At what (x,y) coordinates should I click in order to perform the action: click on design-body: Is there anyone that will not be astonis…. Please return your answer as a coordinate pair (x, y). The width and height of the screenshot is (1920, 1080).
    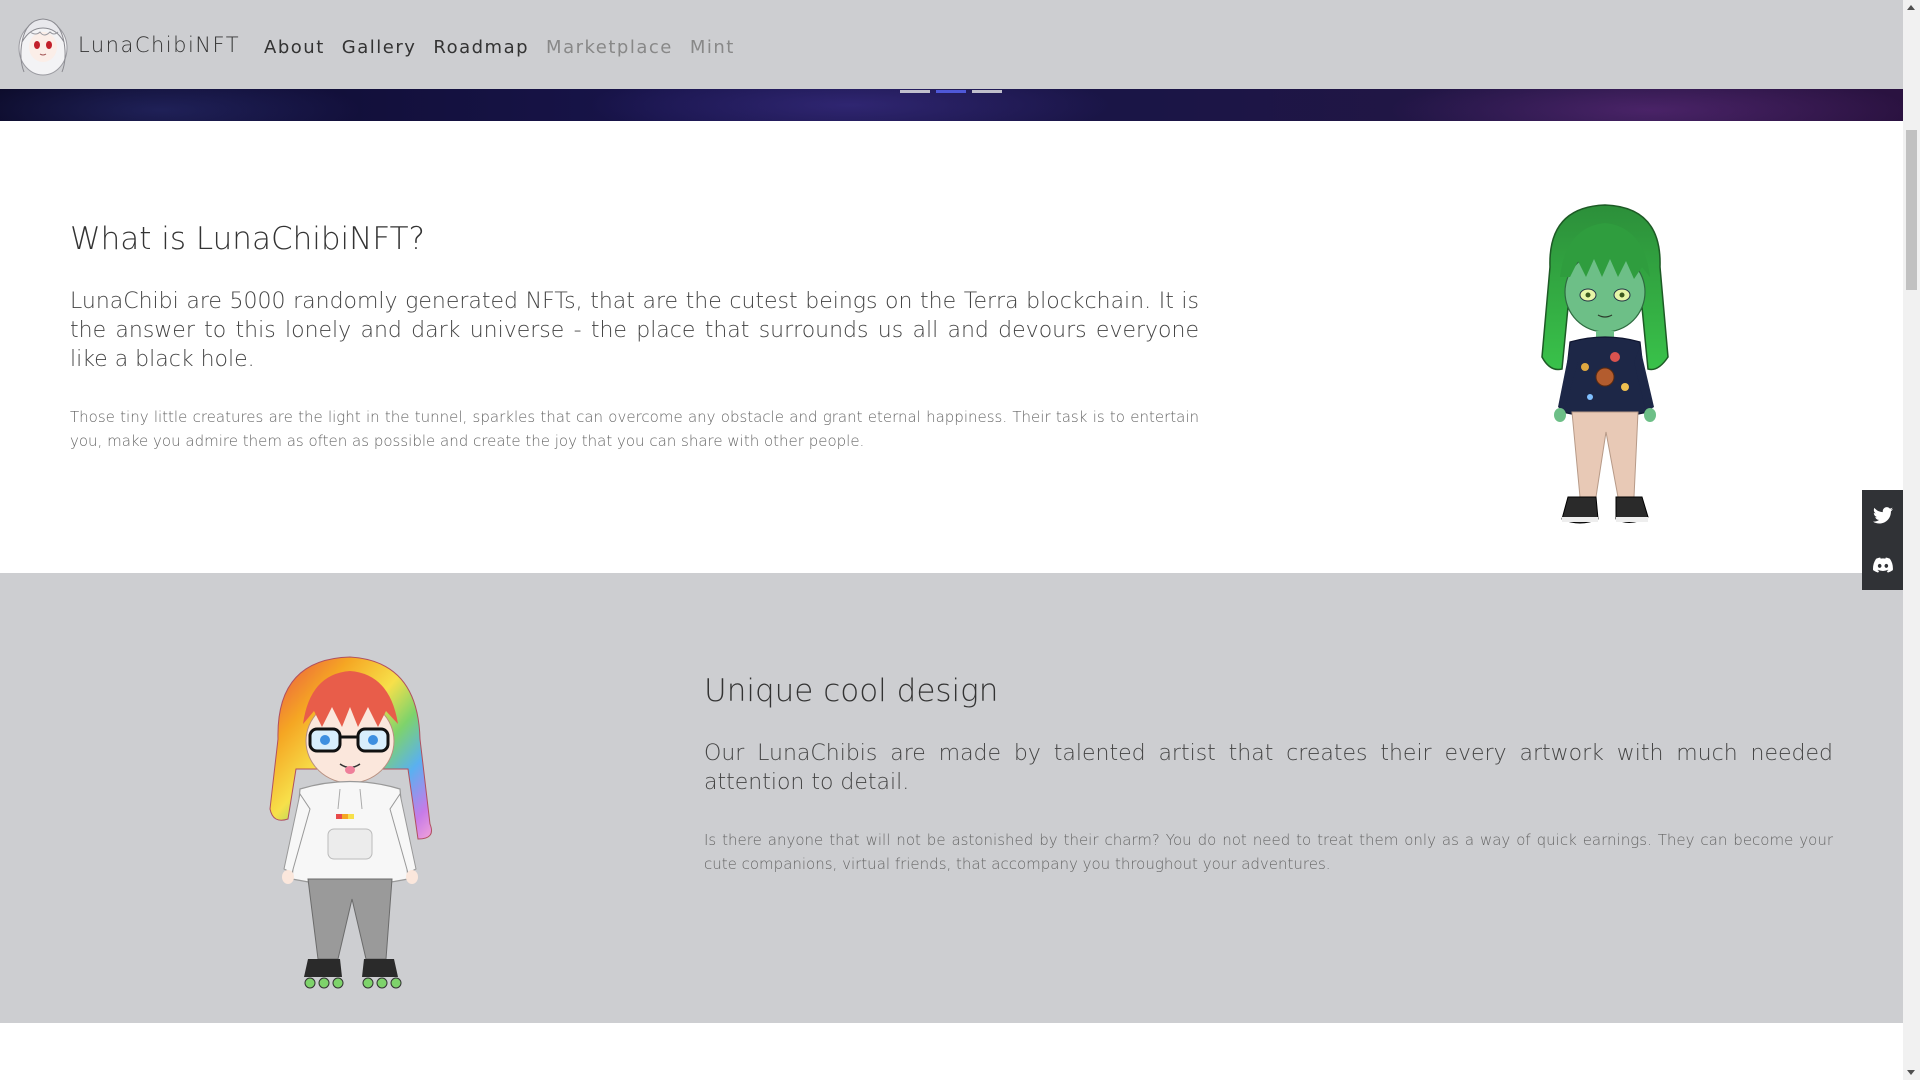
    Looking at the image, I should click on (1268, 852).